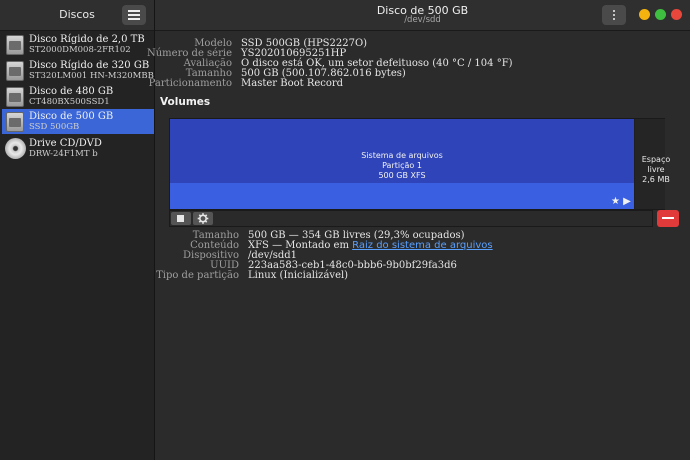 The image size is (690, 460). I want to click on free-space-size: 2,6 MB, so click(656, 179).